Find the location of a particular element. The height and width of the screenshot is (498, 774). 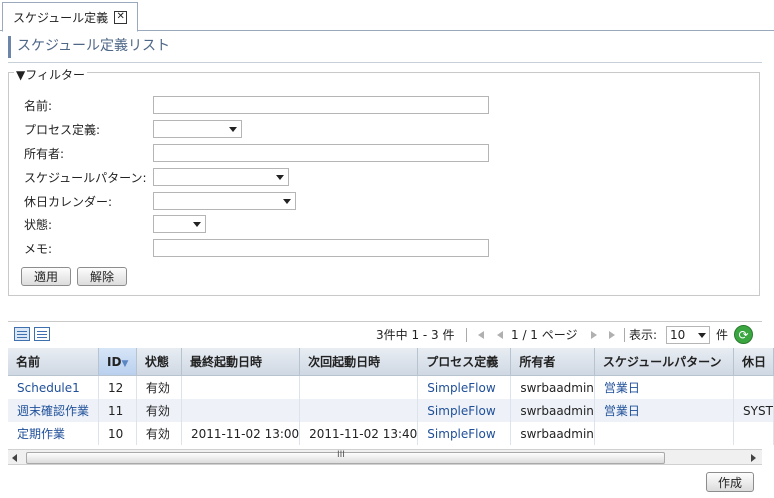

page-size-value: 10 is located at coordinates (678, 335).